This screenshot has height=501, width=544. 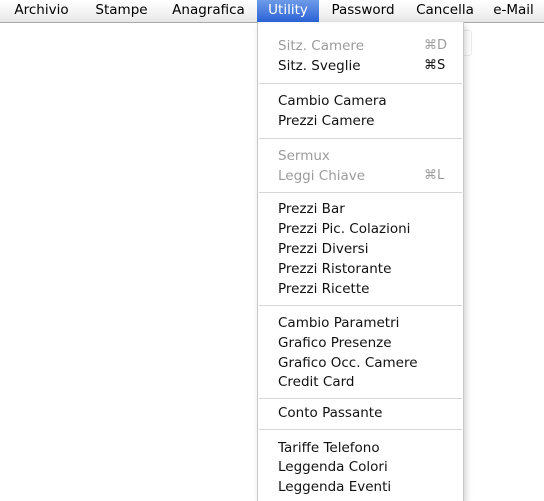 I want to click on menu-item-label: Leggenda Colori, so click(x=333, y=467).